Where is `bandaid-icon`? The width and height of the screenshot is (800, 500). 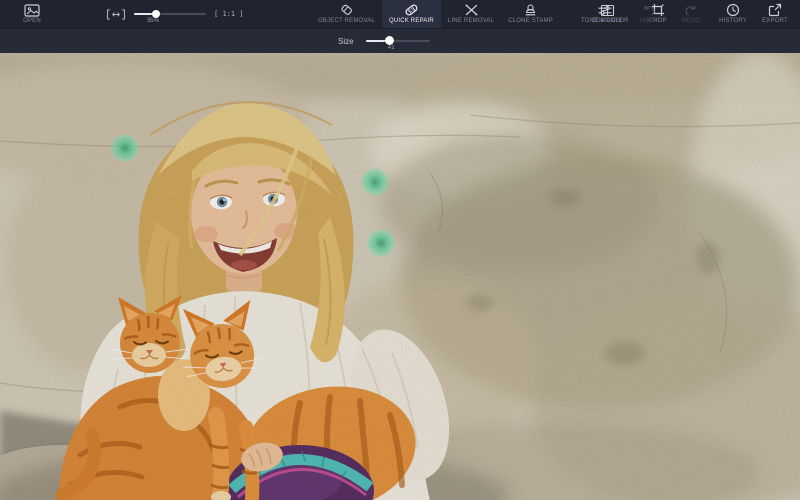
bandaid-icon is located at coordinates (411, 10).